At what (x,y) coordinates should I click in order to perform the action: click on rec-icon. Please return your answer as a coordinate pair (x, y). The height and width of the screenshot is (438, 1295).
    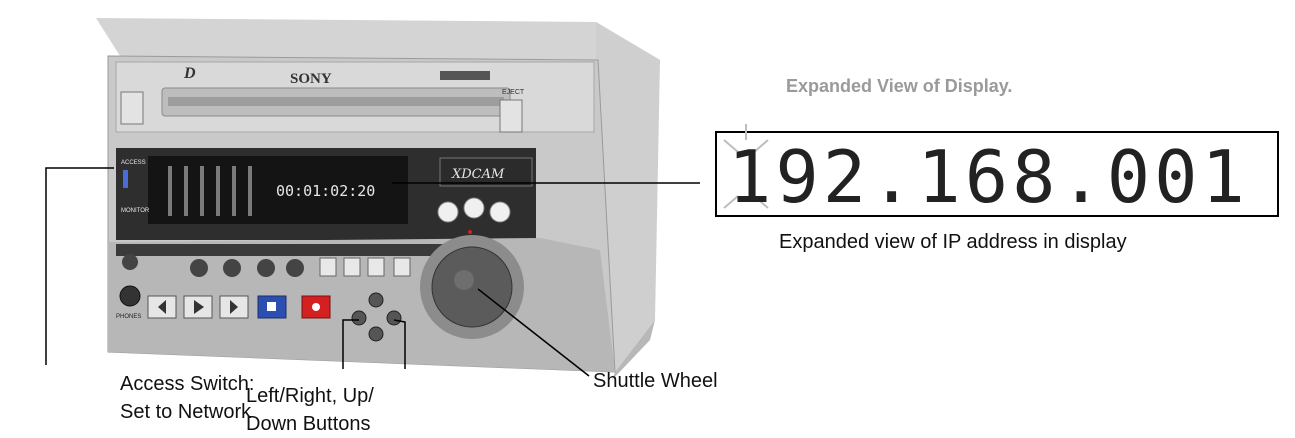
    Looking at the image, I should click on (316, 307).